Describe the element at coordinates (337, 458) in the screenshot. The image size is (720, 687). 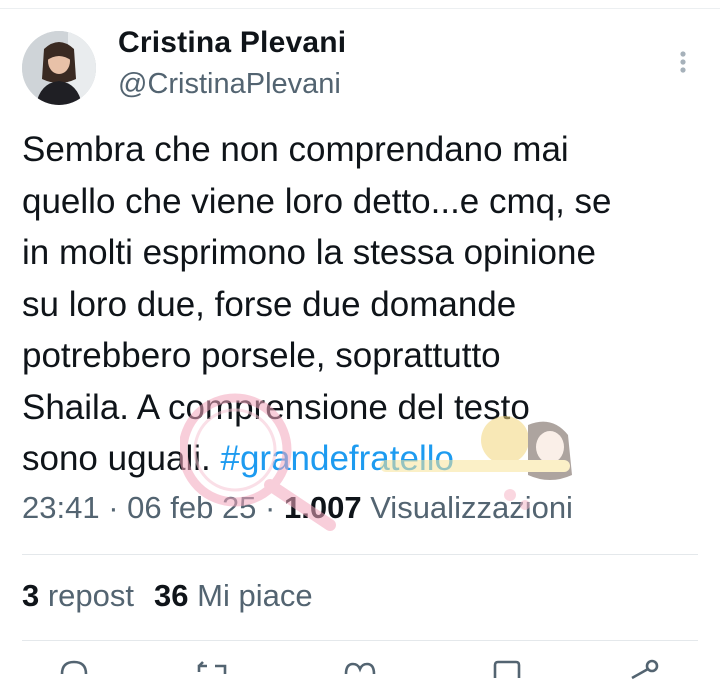
I see `hashtag-link: #grandefratello` at that location.